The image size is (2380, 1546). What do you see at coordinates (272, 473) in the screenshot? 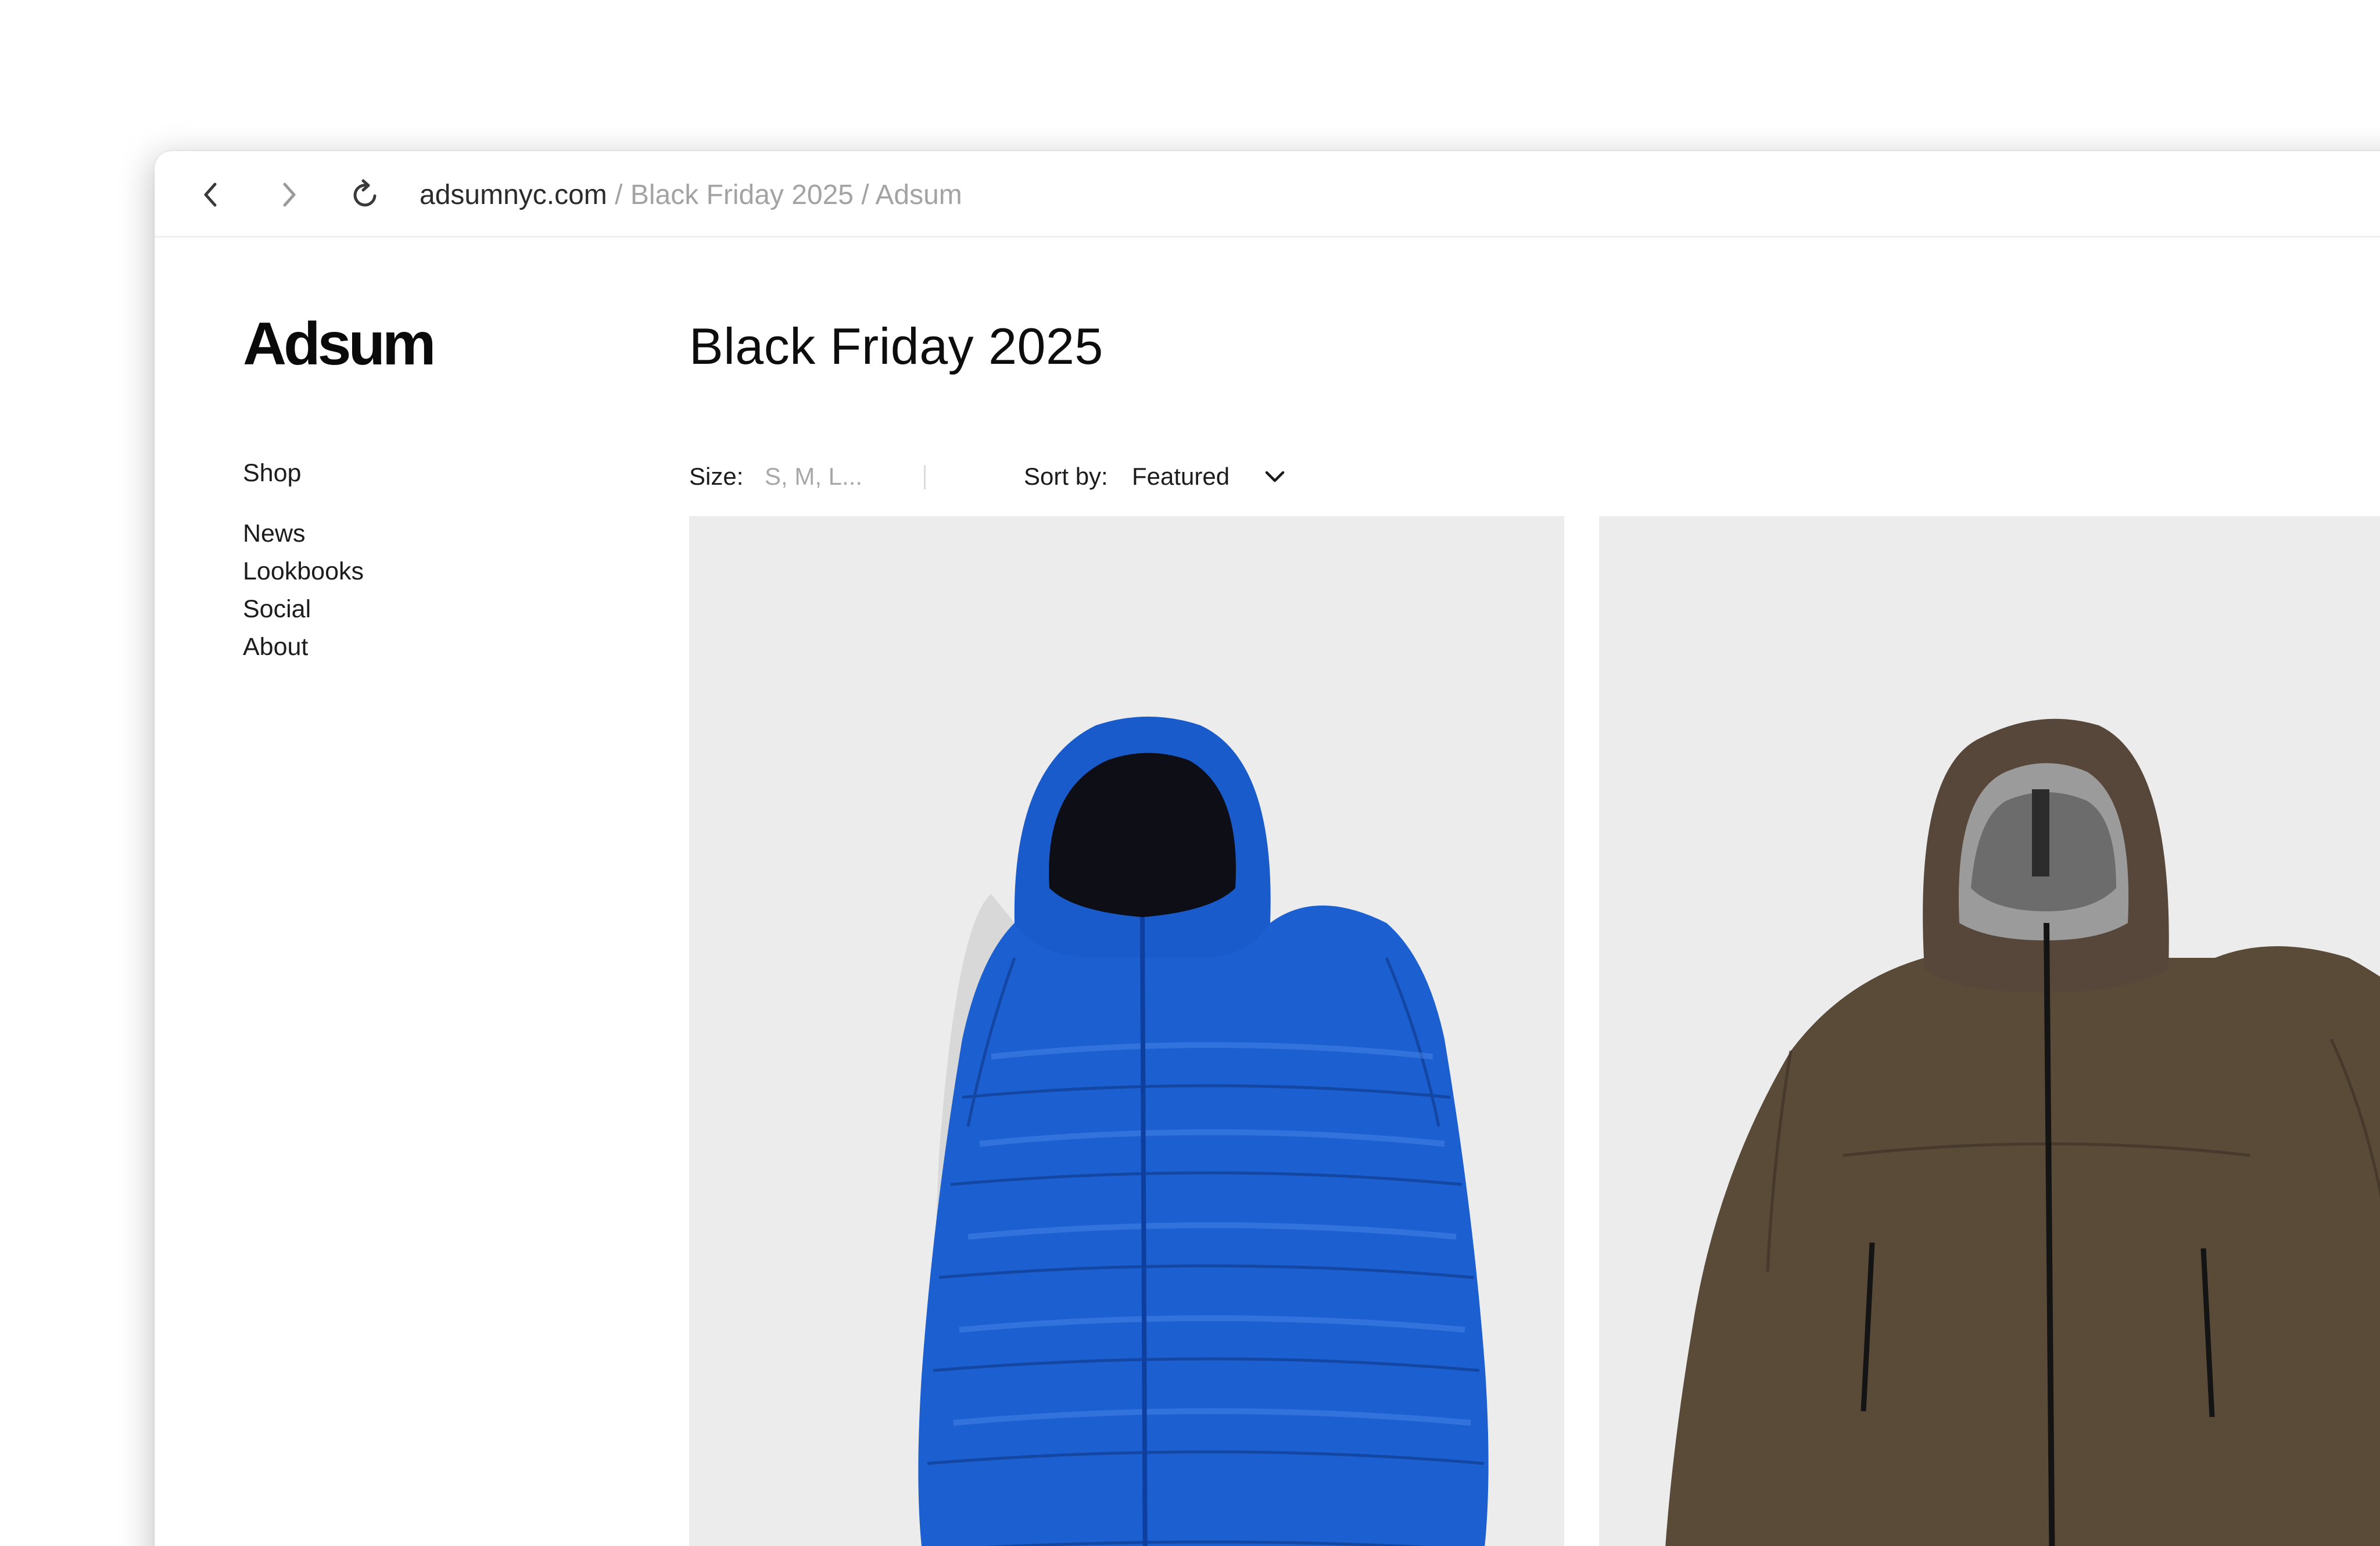
I see `sidebar-item-shop: Shop` at bounding box center [272, 473].